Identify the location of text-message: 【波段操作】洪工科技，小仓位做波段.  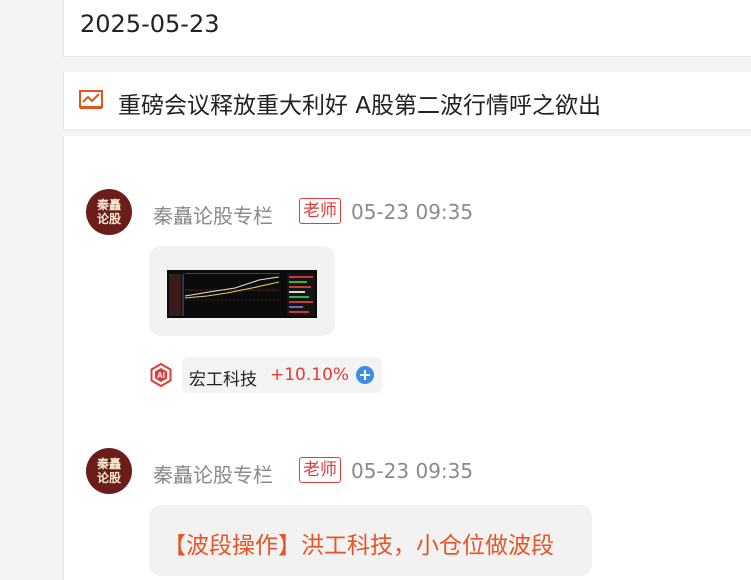
(370, 540).